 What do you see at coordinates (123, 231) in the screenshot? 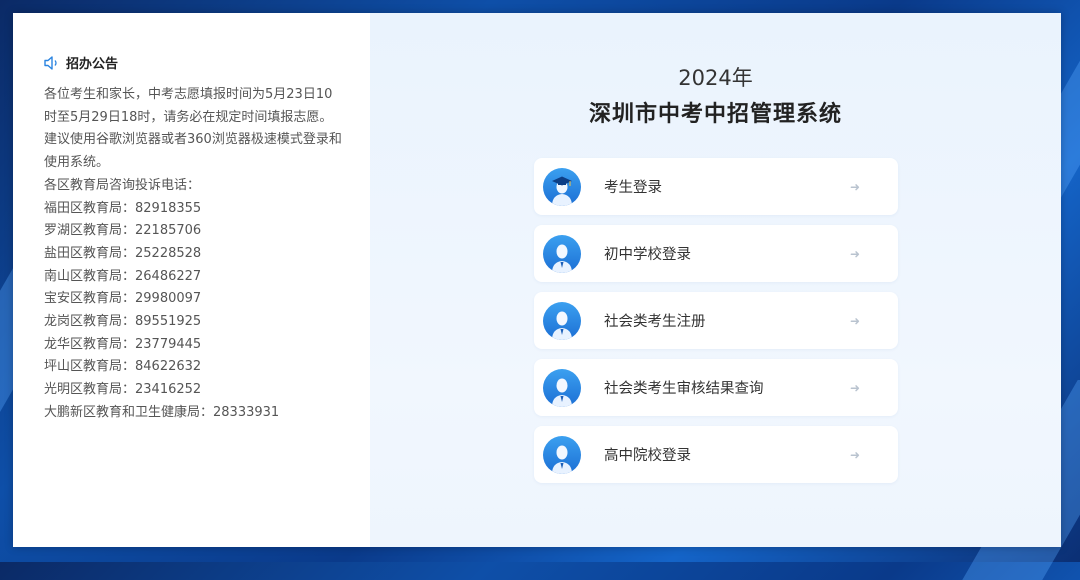
I see `phone-line: 罗湖区教育局：22185706` at bounding box center [123, 231].